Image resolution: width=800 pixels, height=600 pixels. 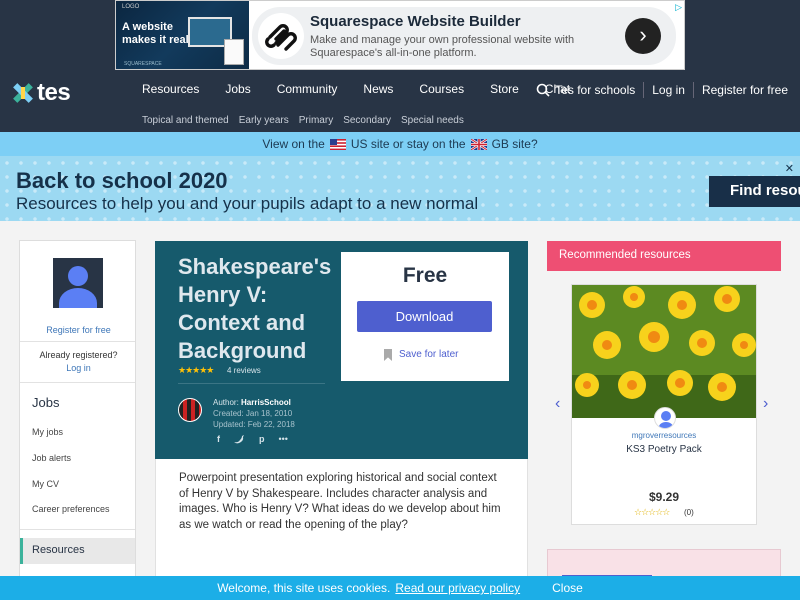 I want to click on ad-image-brand: SQUARESPACE, so click(x=143, y=64).